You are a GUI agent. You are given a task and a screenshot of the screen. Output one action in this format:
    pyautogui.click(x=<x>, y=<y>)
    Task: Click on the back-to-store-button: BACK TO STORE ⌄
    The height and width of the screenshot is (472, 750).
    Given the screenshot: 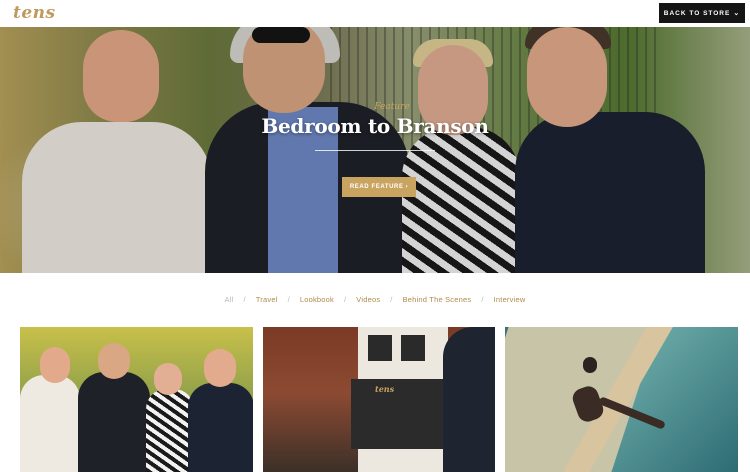 What is the action you would take?
    pyautogui.click(x=702, y=13)
    